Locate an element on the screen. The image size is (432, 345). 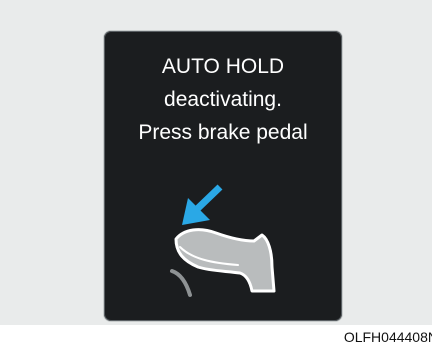
message-status: deactivating. is located at coordinates (223, 99).